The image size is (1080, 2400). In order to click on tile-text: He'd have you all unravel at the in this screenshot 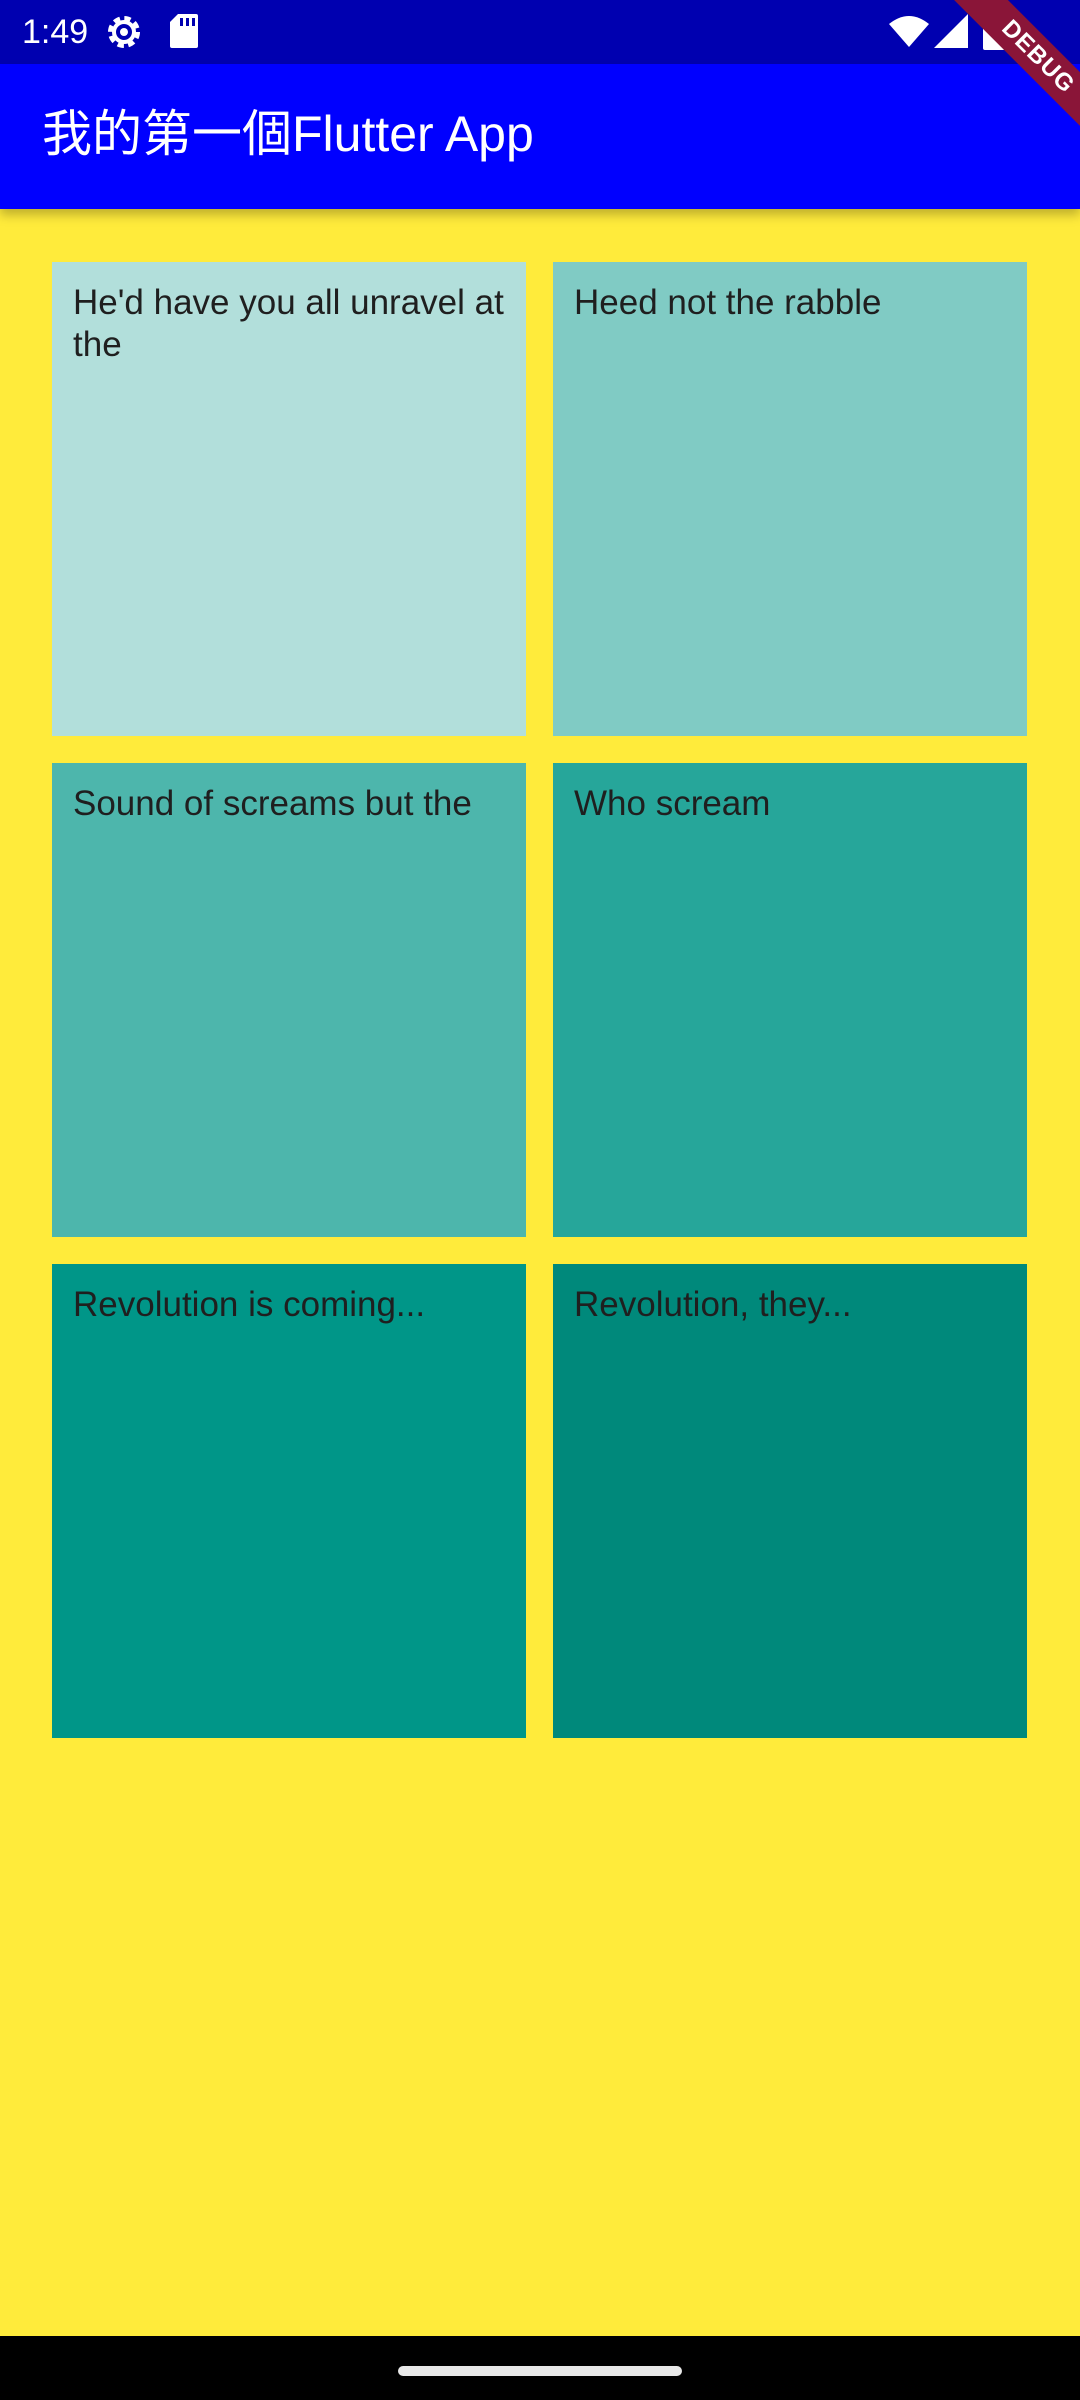, I will do `click(288, 323)`.